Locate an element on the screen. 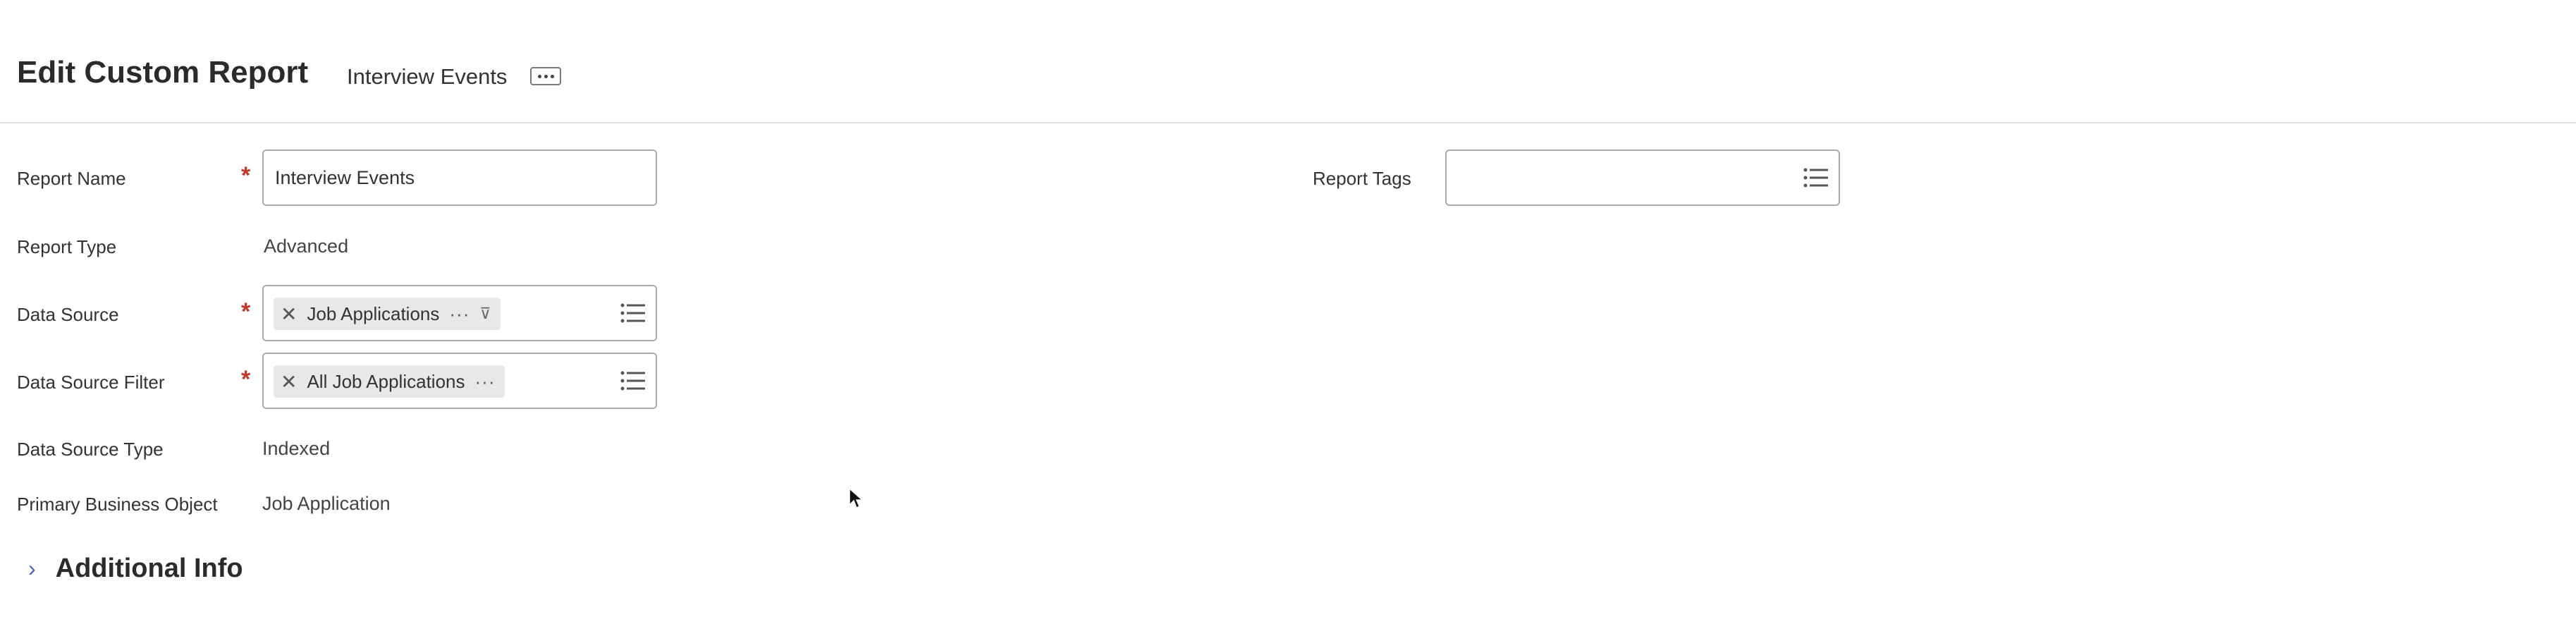 This screenshot has width=2576, height=629. report-tags-label: Report Tags is located at coordinates (1362, 178).